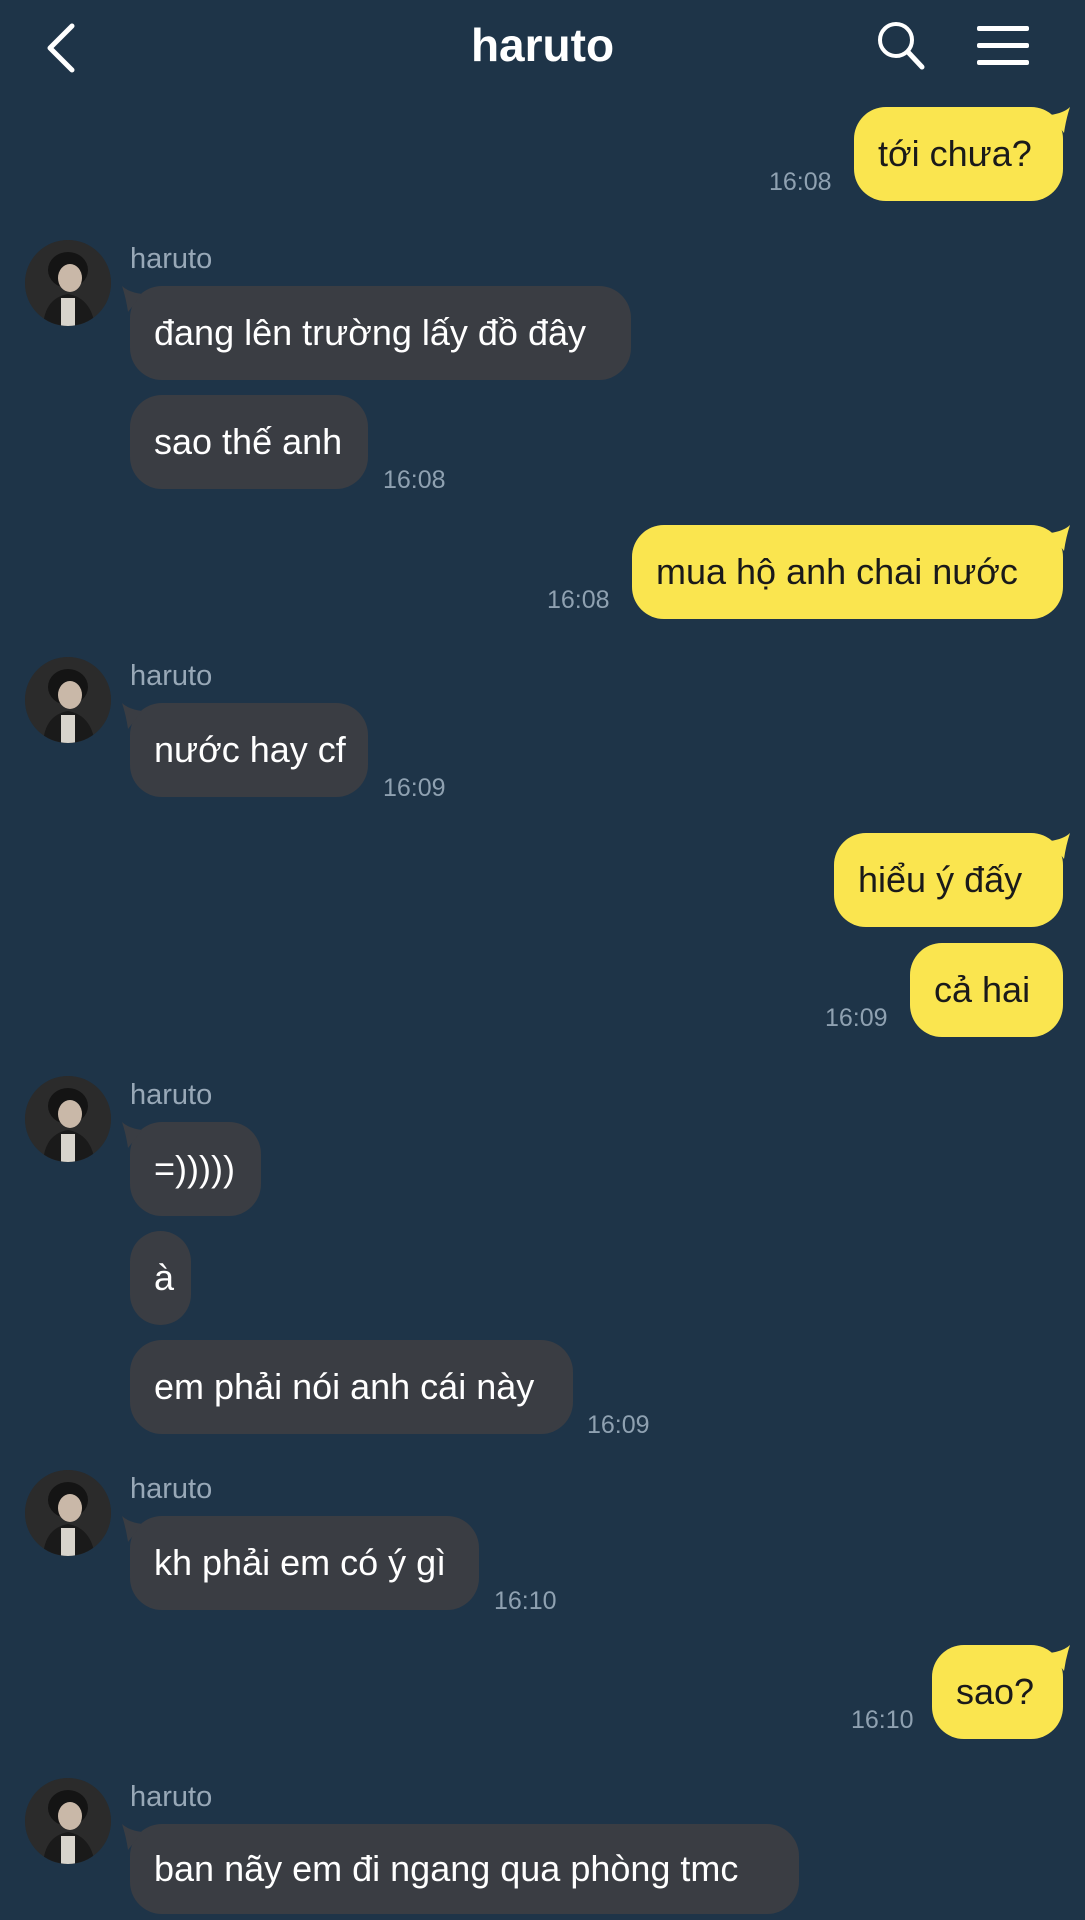 Image resolution: width=1085 pixels, height=1920 pixels. I want to click on message-text: =))))), so click(194, 1168).